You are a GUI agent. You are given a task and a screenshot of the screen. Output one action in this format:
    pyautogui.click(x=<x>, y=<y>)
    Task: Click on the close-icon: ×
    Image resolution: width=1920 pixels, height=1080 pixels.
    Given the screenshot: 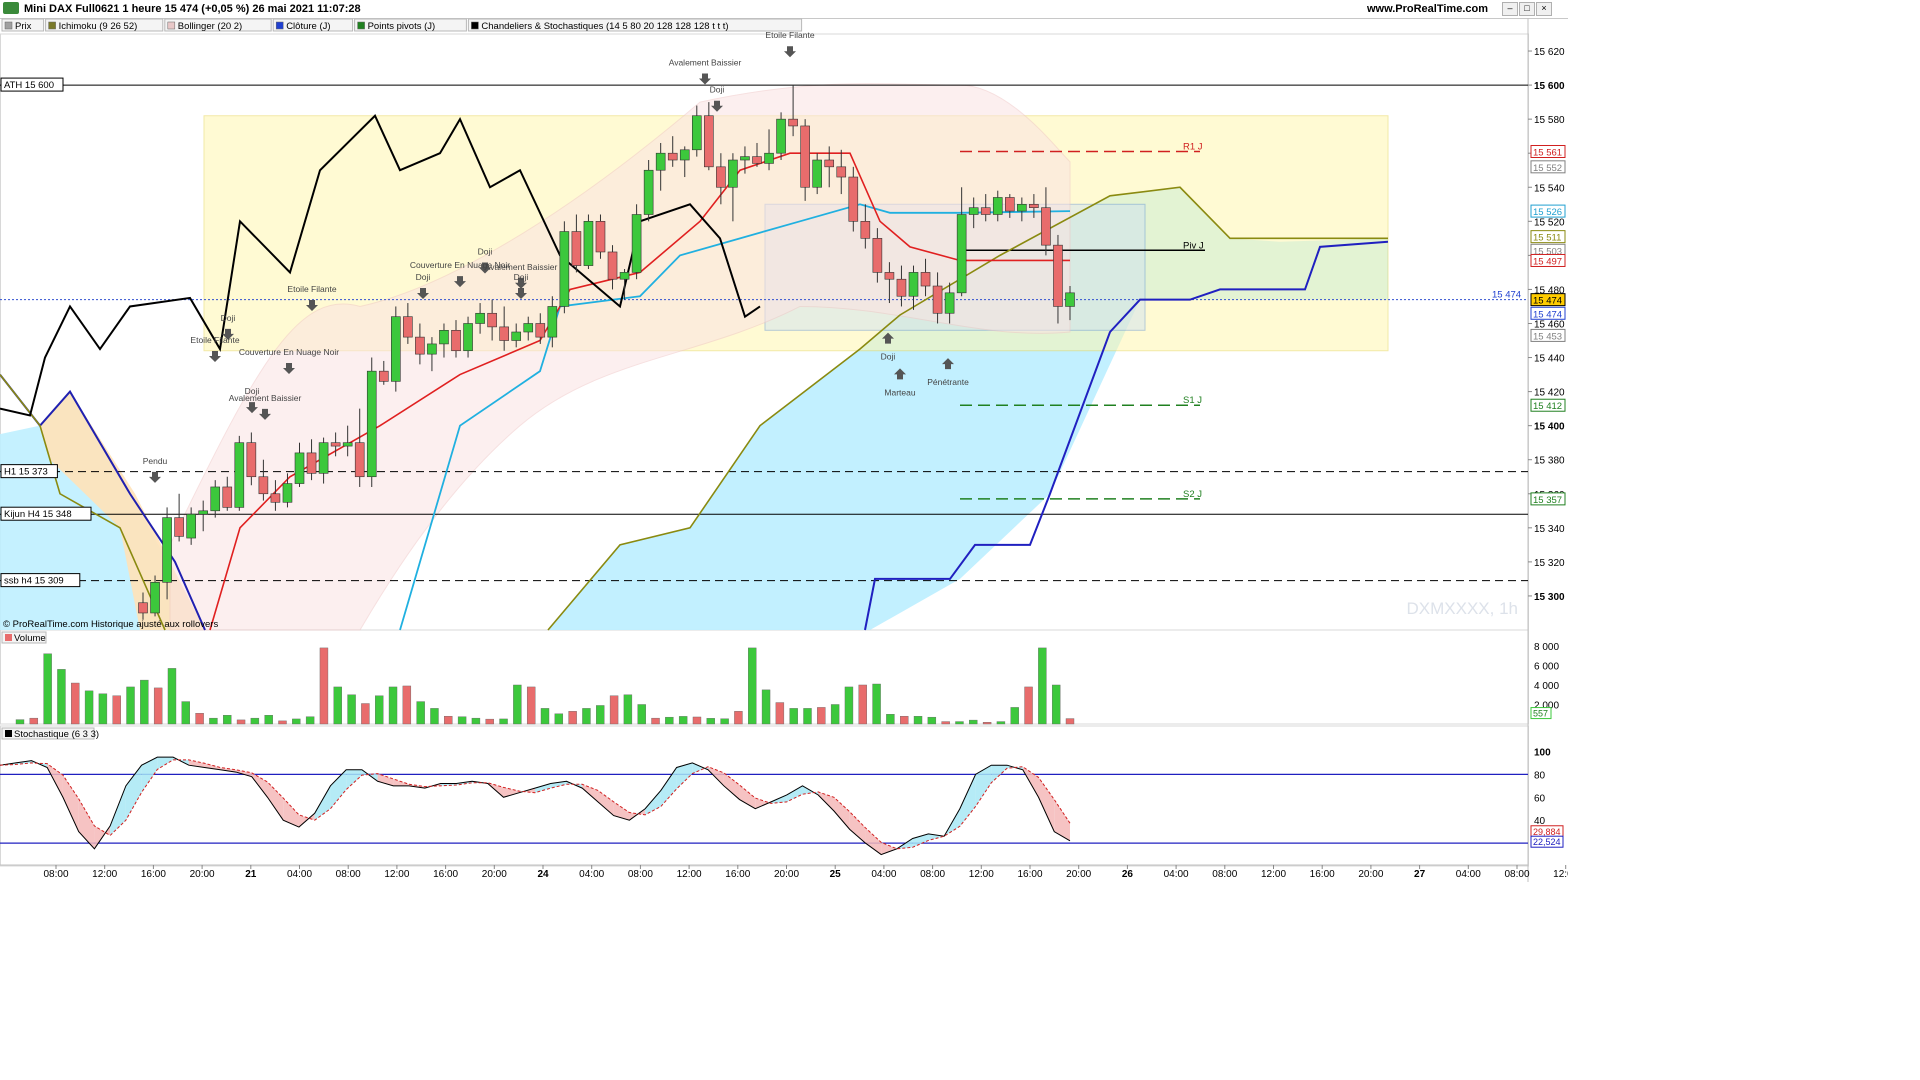 What is the action you would take?
    pyautogui.click(x=1544, y=9)
    